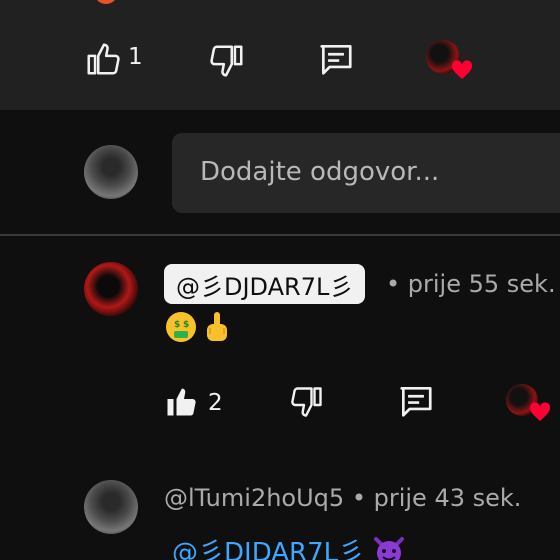 Image resolution: width=560 pixels, height=560 pixels. What do you see at coordinates (135, 57) in the screenshot?
I see `like-count: 1` at bounding box center [135, 57].